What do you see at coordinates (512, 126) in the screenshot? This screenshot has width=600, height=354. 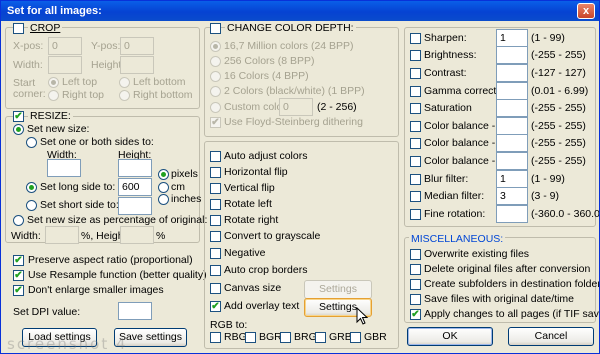 I see `color-balance-r-input` at bounding box center [512, 126].